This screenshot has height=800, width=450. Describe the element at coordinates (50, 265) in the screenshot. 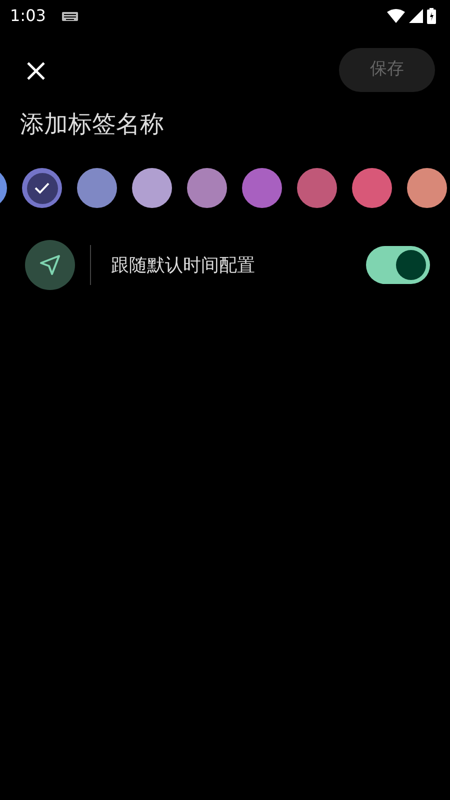

I see `navigation-icon` at that location.